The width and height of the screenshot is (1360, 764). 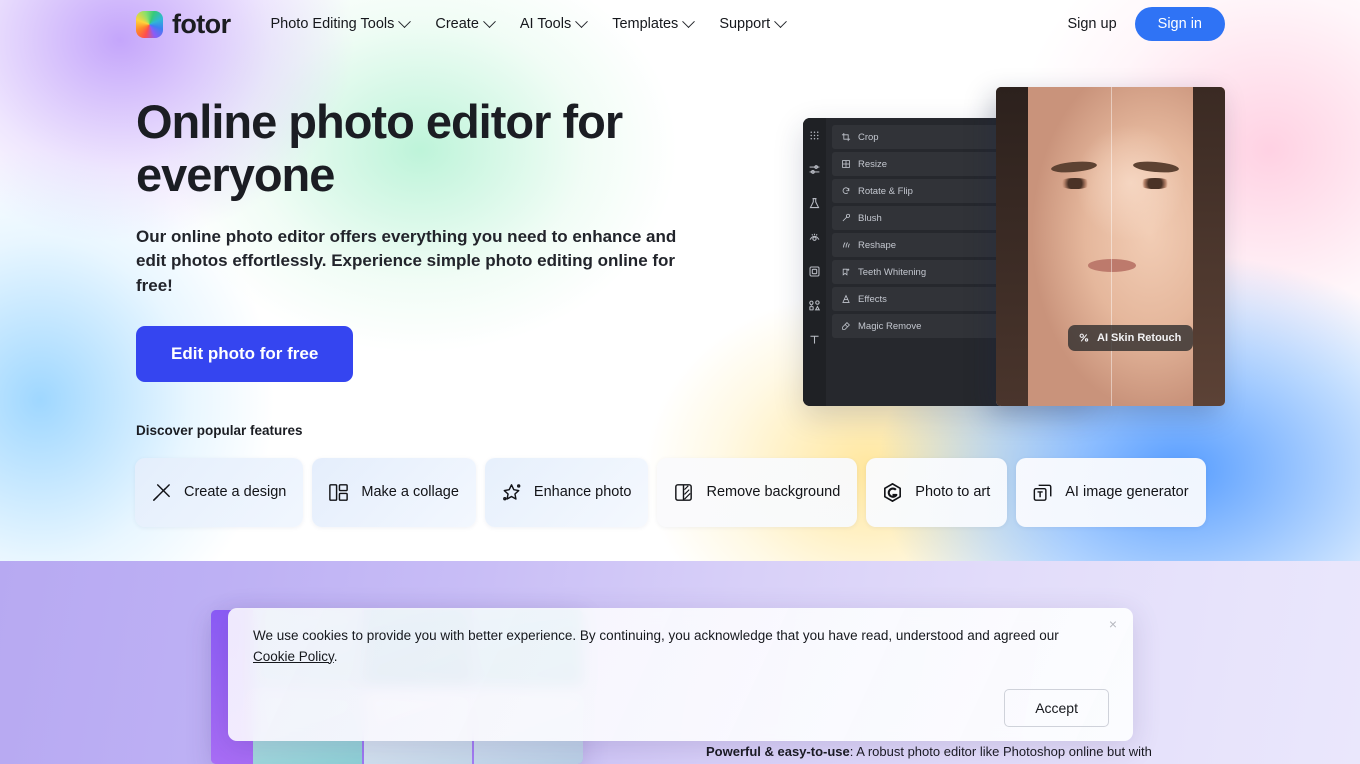 I want to click on wand-icon, so click(x=161, y=492).